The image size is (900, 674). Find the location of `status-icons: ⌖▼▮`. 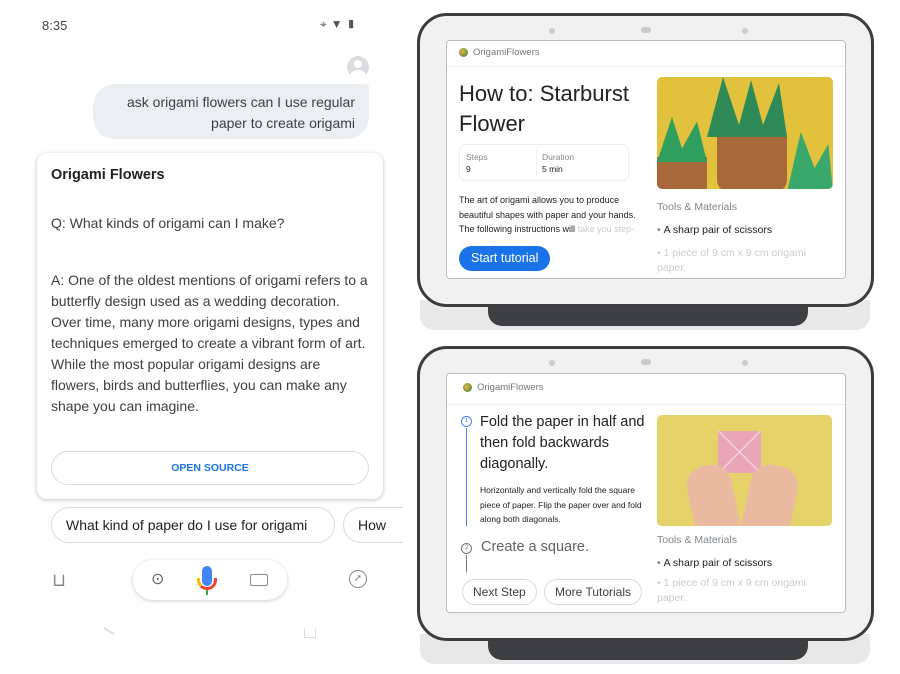

status-icons: ⌖▼▮ is located at coordinates (340, 24).